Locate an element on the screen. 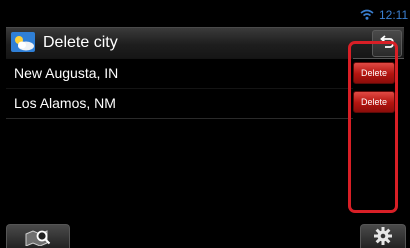 This screenshot has height=248, width=410. list-item: Los Alamos, NM is located at coordinates (179, 103).